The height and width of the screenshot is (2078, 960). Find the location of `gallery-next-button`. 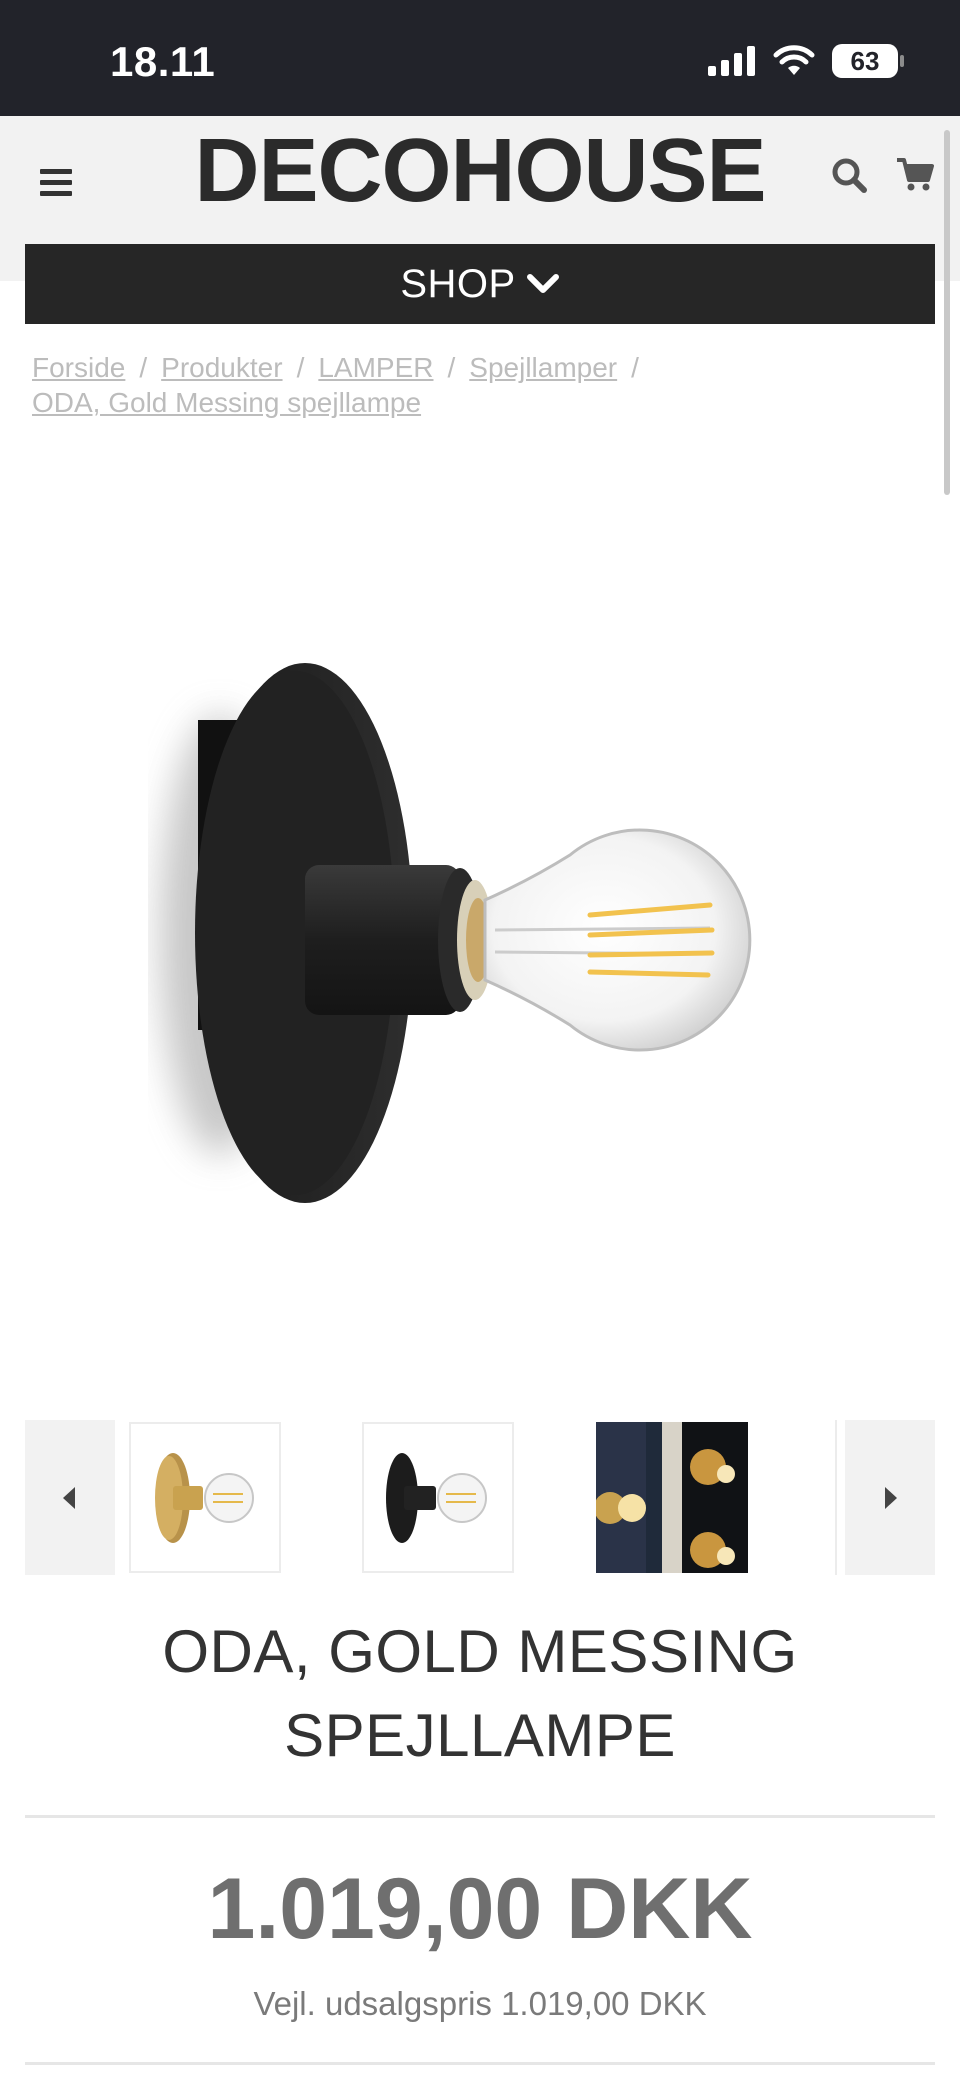

gallery-next-button is located at coordinates (890, 1497).